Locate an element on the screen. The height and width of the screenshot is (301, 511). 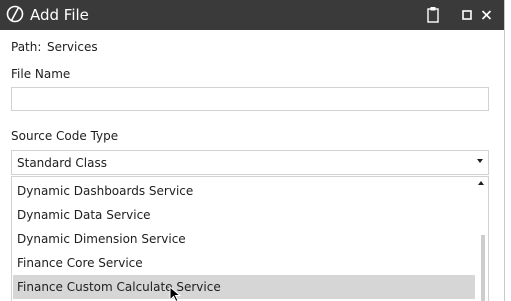
scrollbar-thumb is located at coordinates (483, 268).